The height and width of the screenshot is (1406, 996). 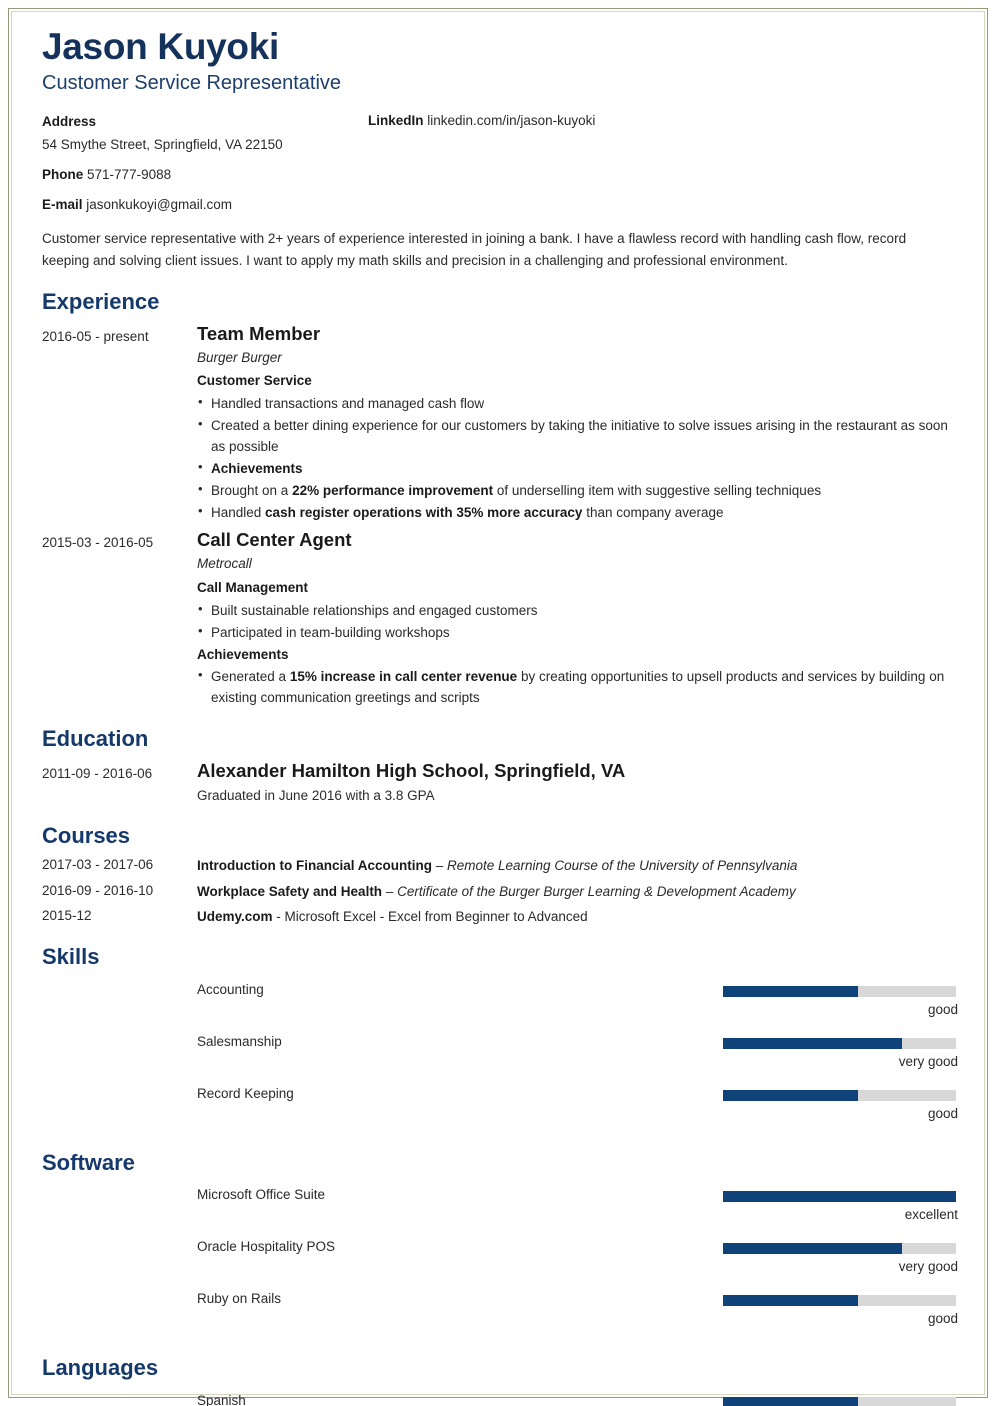 I want to click on section-heading-languages: Languages, so click(x=100, y=1368).